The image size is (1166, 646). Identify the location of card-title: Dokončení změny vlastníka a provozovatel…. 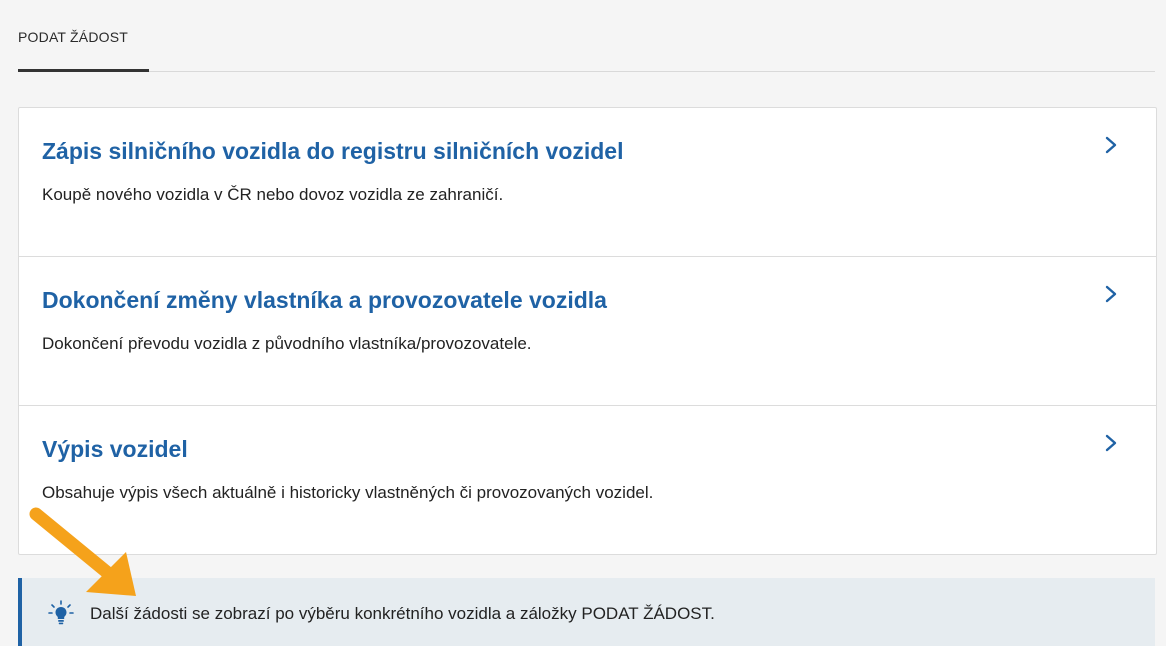
(324, 300).